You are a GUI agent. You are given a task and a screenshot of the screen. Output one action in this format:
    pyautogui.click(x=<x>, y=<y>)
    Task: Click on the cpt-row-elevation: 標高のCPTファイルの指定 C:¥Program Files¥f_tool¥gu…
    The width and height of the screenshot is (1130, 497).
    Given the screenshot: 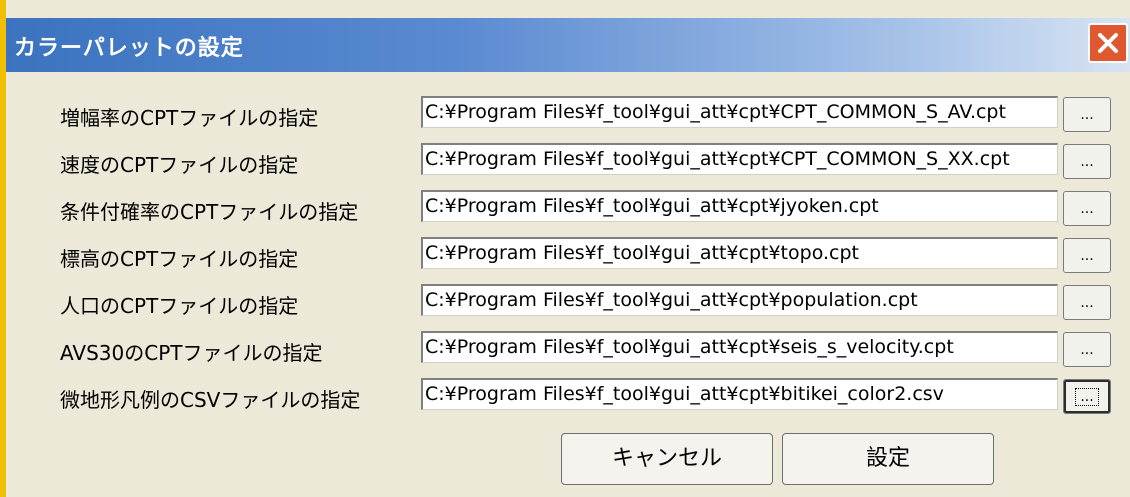 What is the action you would take?
    pyautogui.click(x=565, y=257)
    